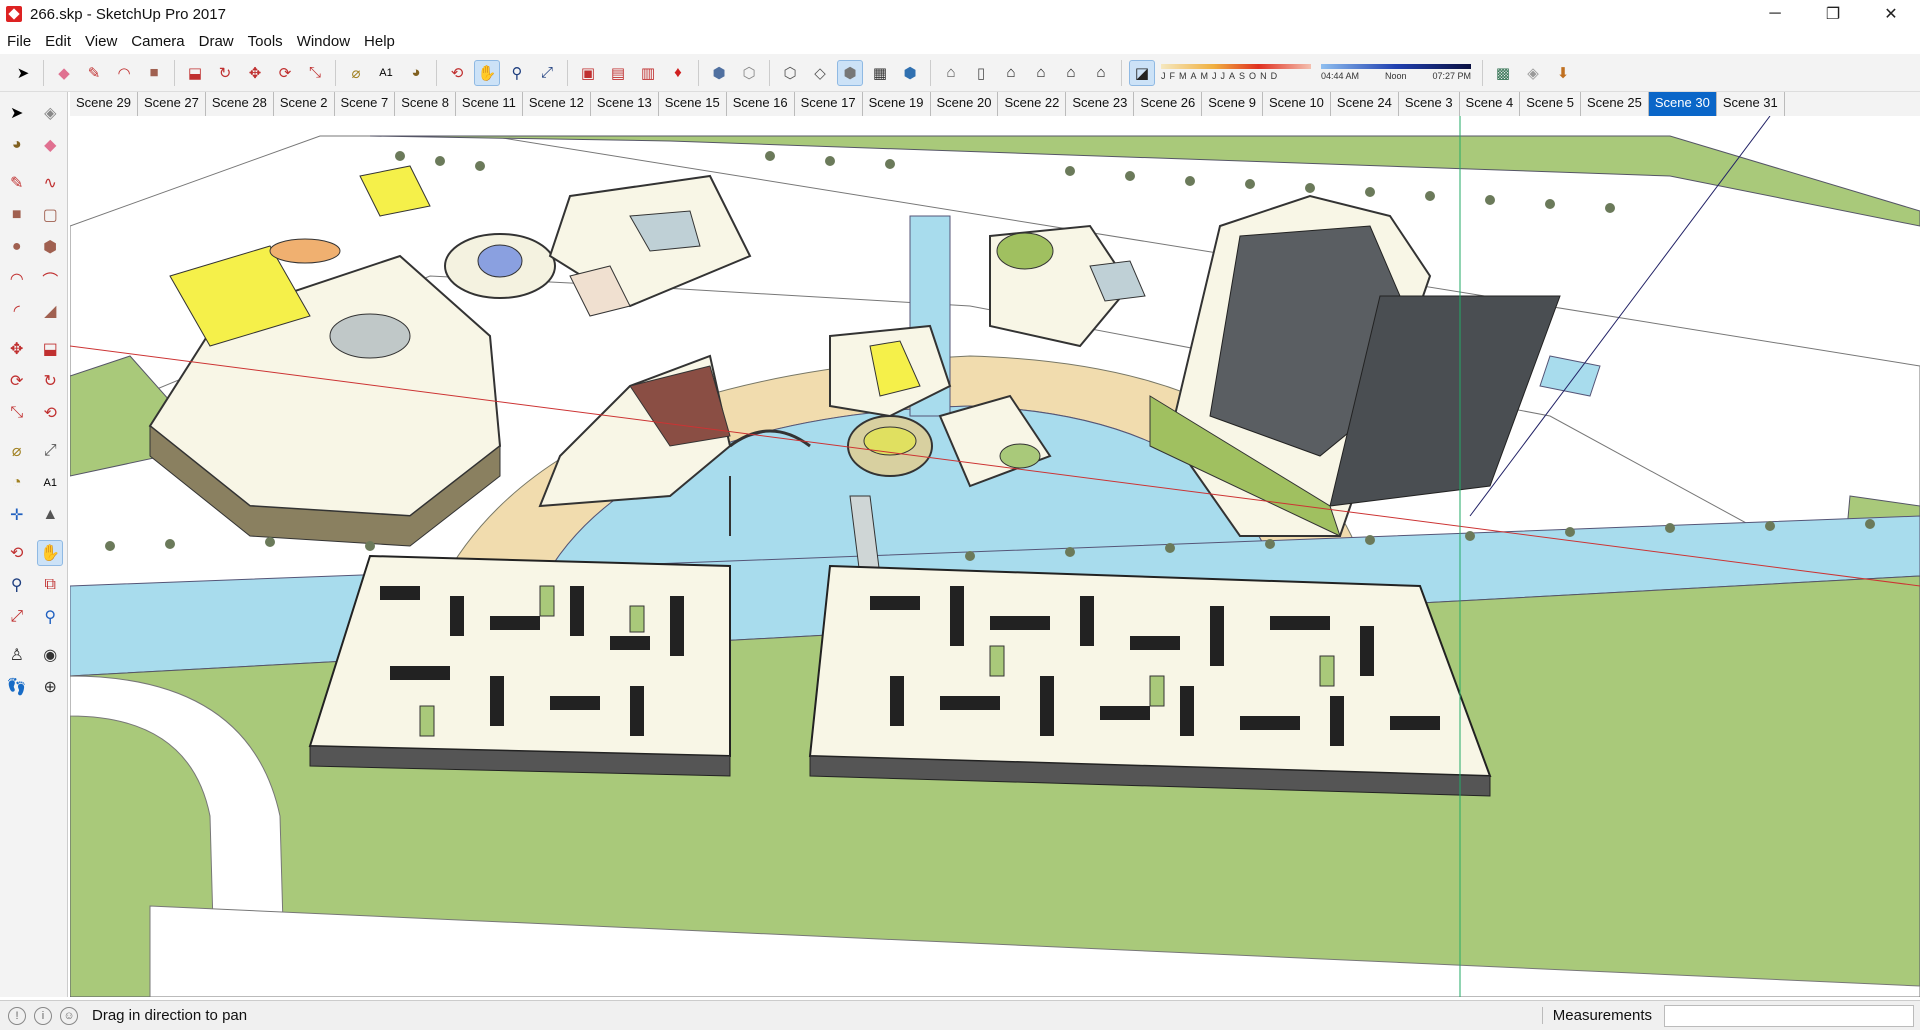  I want to click on scale-icon: ⤡, so click(17, 413).